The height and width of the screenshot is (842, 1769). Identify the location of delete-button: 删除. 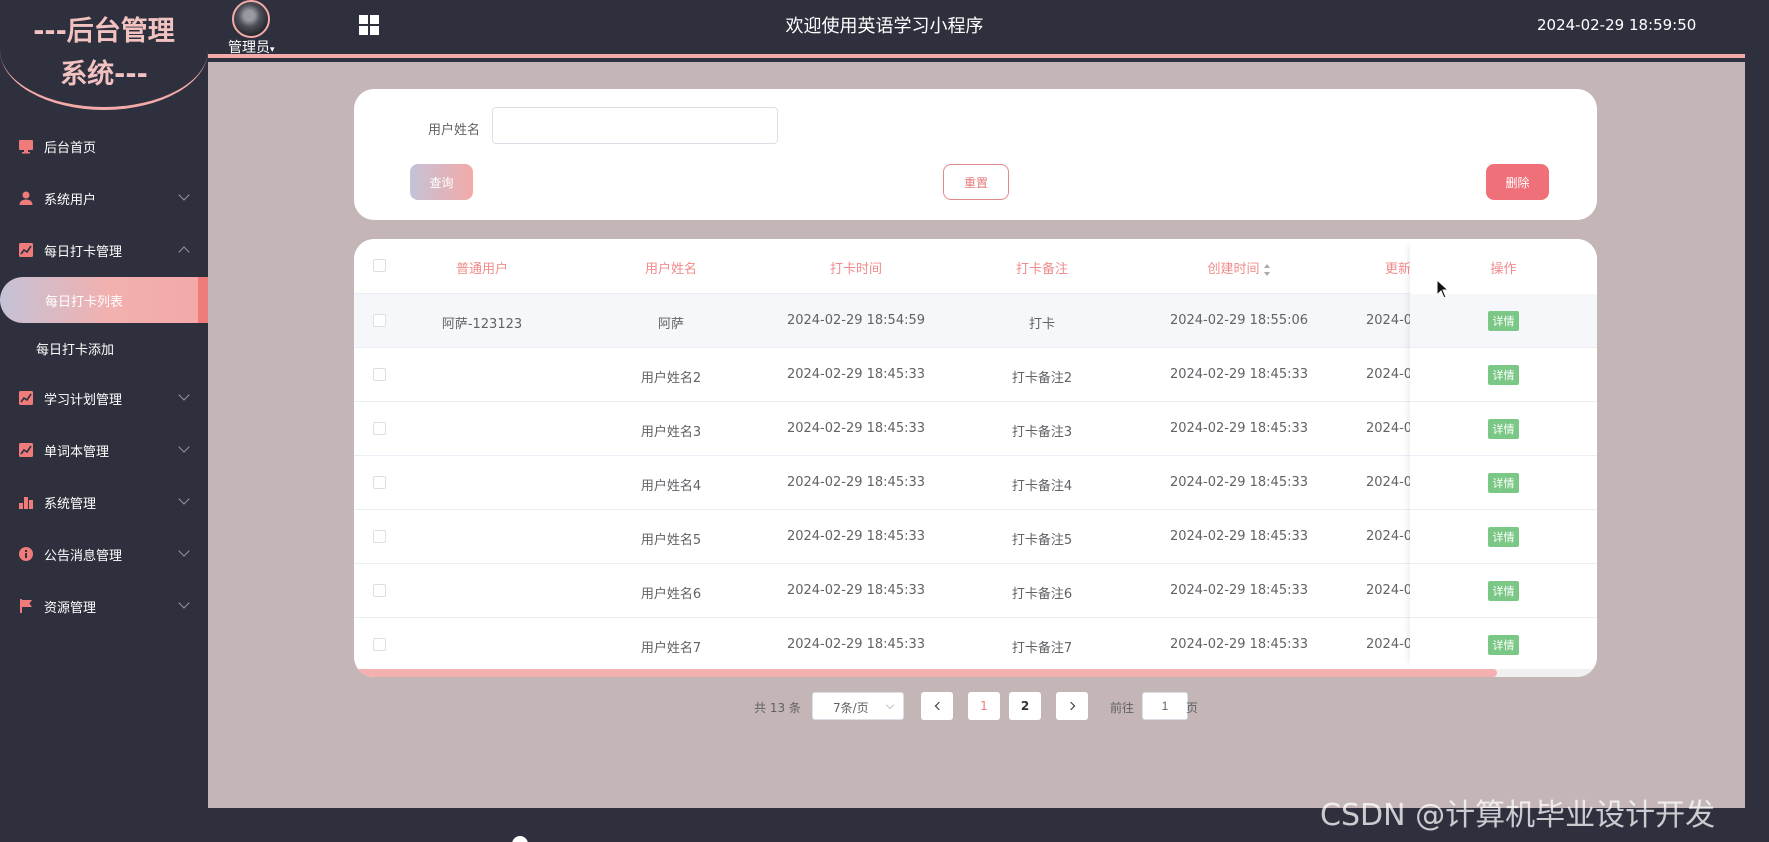
(1517, 182).